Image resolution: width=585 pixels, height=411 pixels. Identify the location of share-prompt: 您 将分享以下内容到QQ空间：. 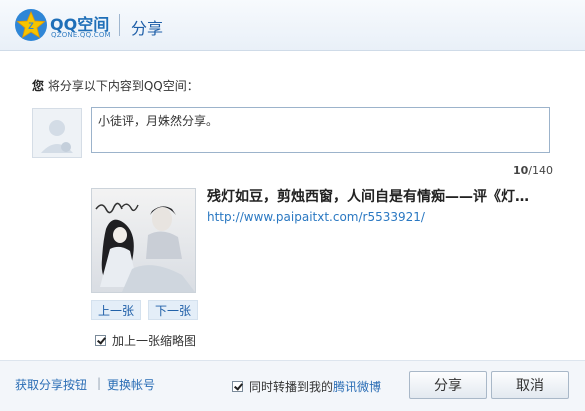
(115, 85).